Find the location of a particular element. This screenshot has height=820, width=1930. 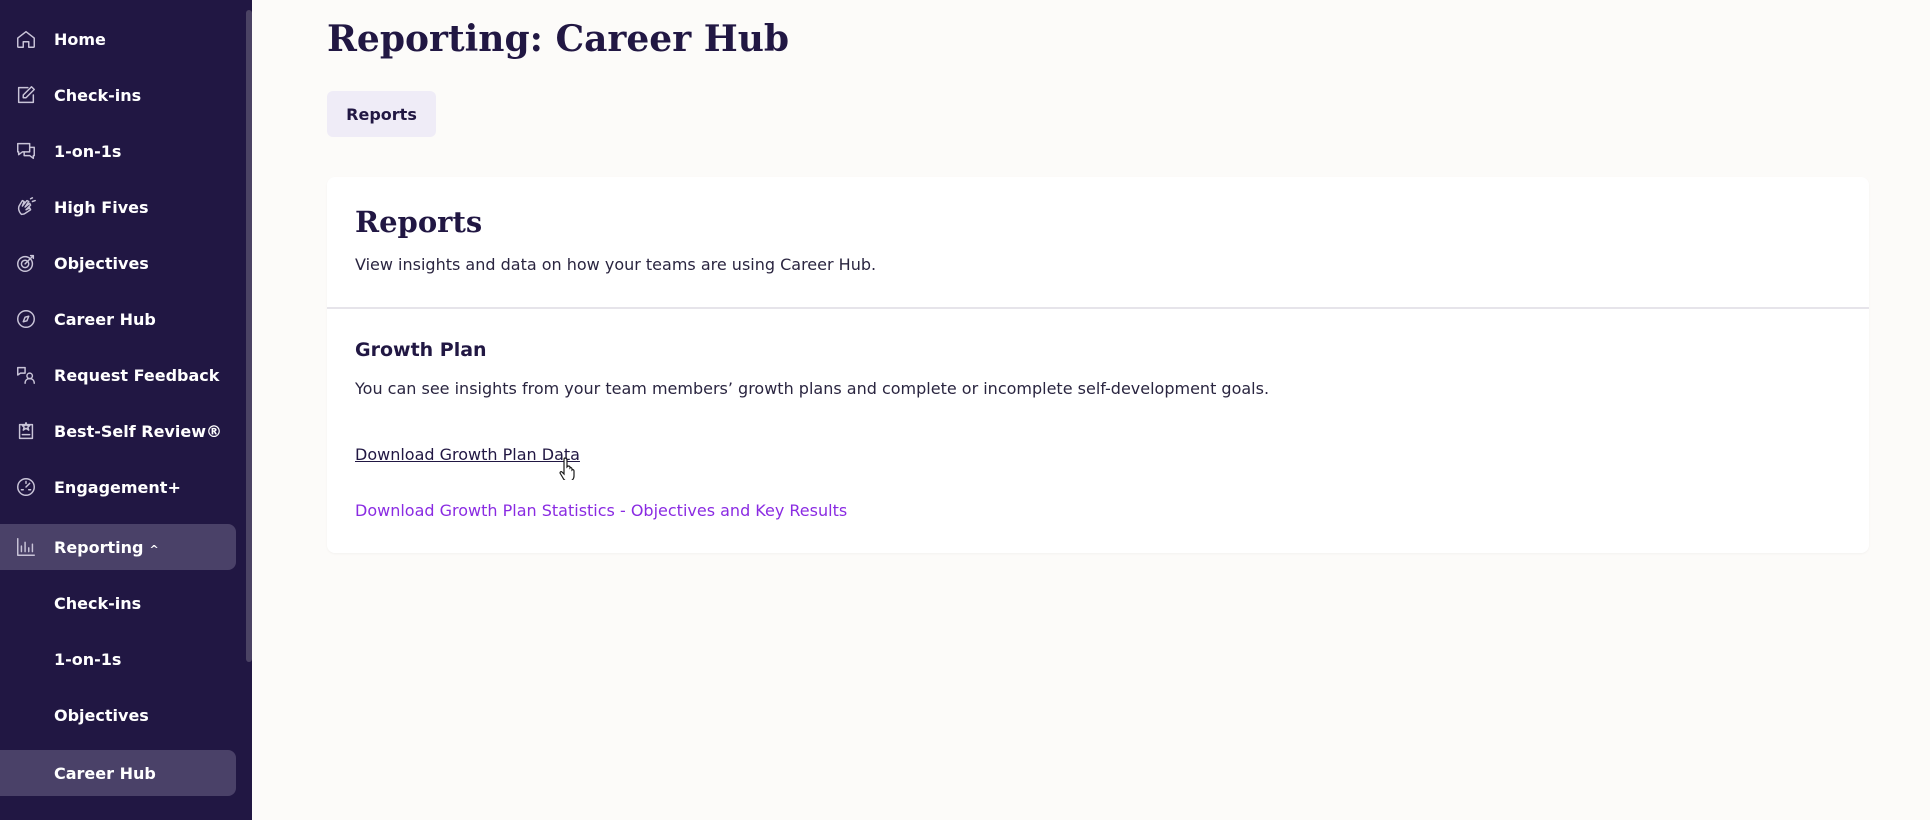

sidebar-item-career-hub: Career Hub is located at coordinates (118, 319).